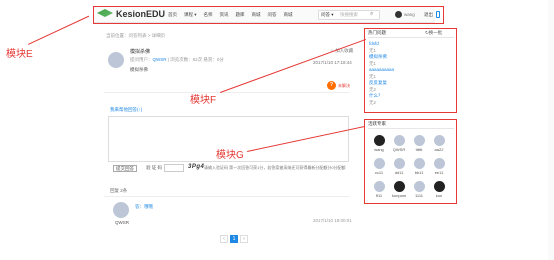 The height and width of the screenshot is (260, 554). Describe the element at coordinates (224, 239) in the screenshot. I see `prev-page-button: ‹` at that location.